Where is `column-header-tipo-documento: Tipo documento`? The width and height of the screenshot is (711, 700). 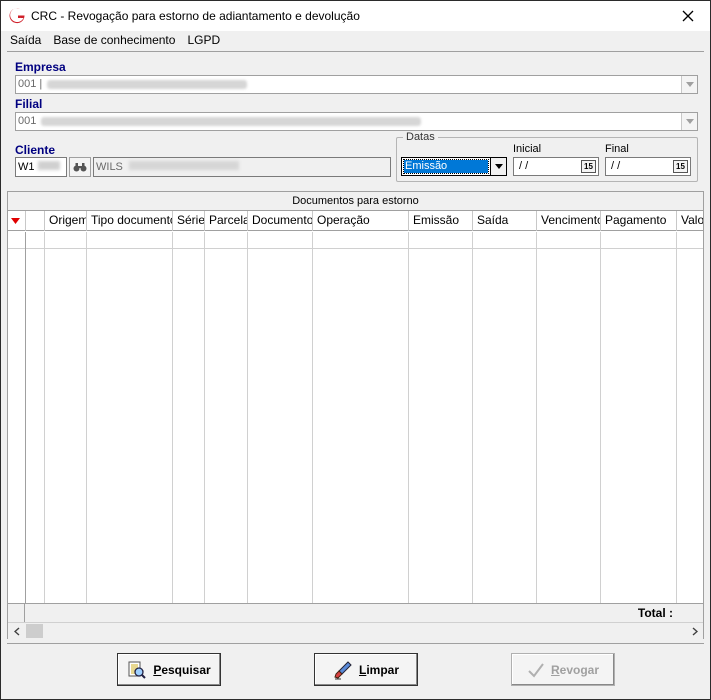
column-header-tipo-documento: Tipo documento is located at coordinates (130, 221).